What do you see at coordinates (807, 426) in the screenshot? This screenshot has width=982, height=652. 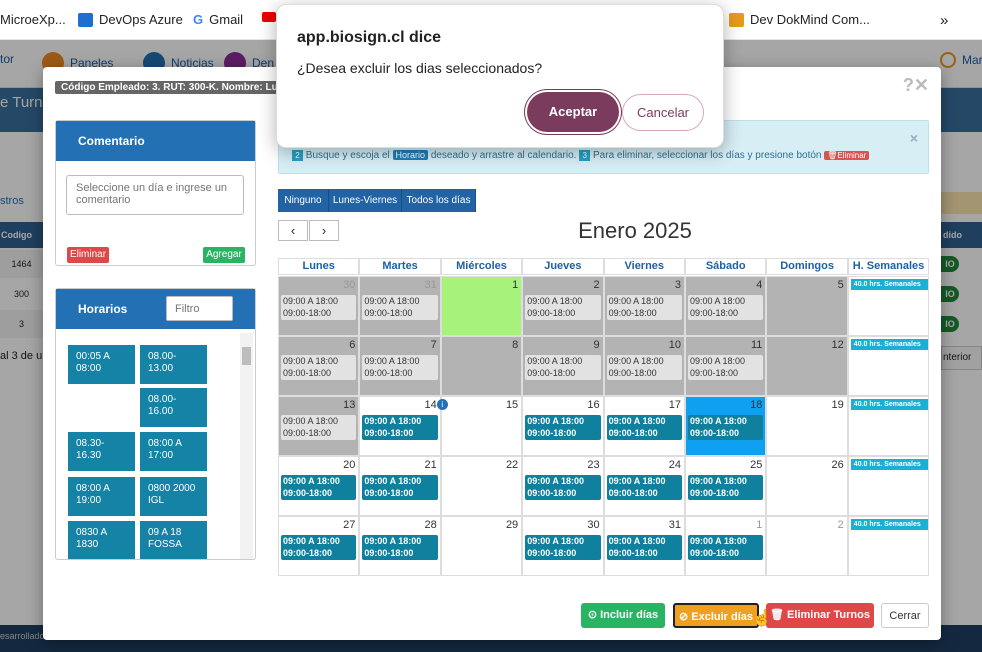 I see `calendar-day: 19` at bounding box center [807, 426].